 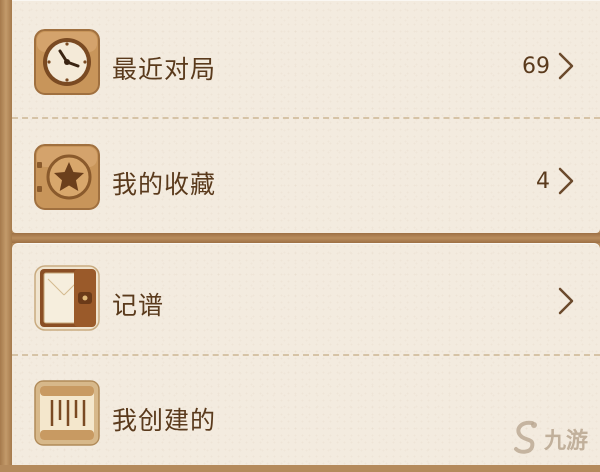 I want to click on watermark: 九游, so click(x=550, y=437).